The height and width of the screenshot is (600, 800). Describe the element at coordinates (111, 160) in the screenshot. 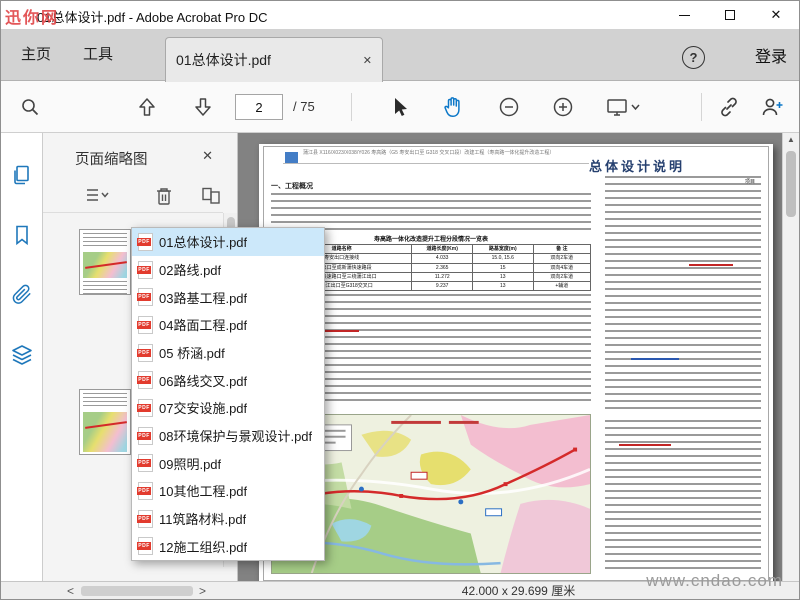

I see `panel-title: 页面缩略图` at that location.